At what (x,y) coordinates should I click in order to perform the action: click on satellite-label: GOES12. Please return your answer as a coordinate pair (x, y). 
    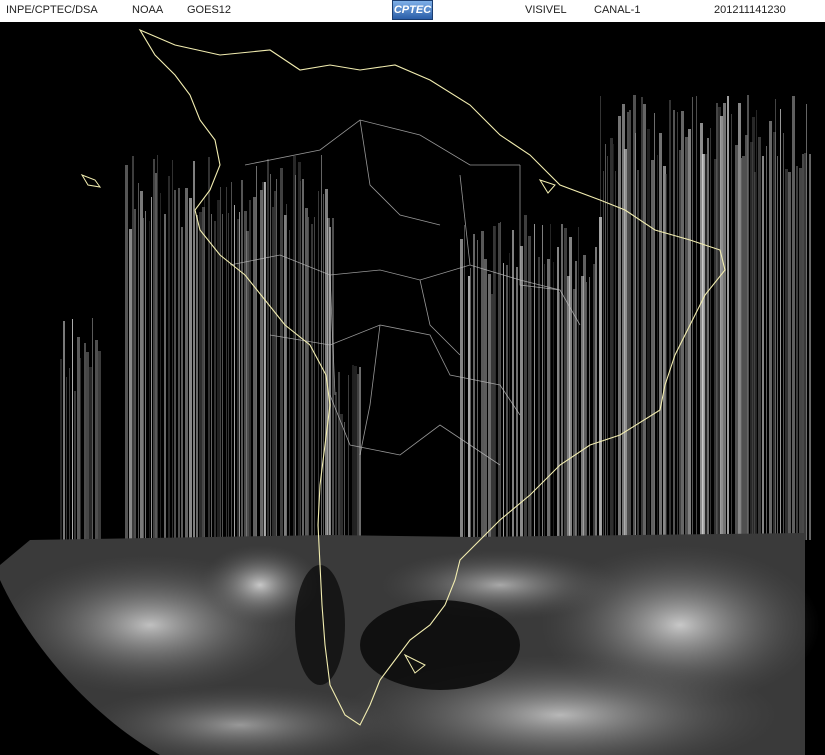
    Looking at the image, I should click on (209, 10).